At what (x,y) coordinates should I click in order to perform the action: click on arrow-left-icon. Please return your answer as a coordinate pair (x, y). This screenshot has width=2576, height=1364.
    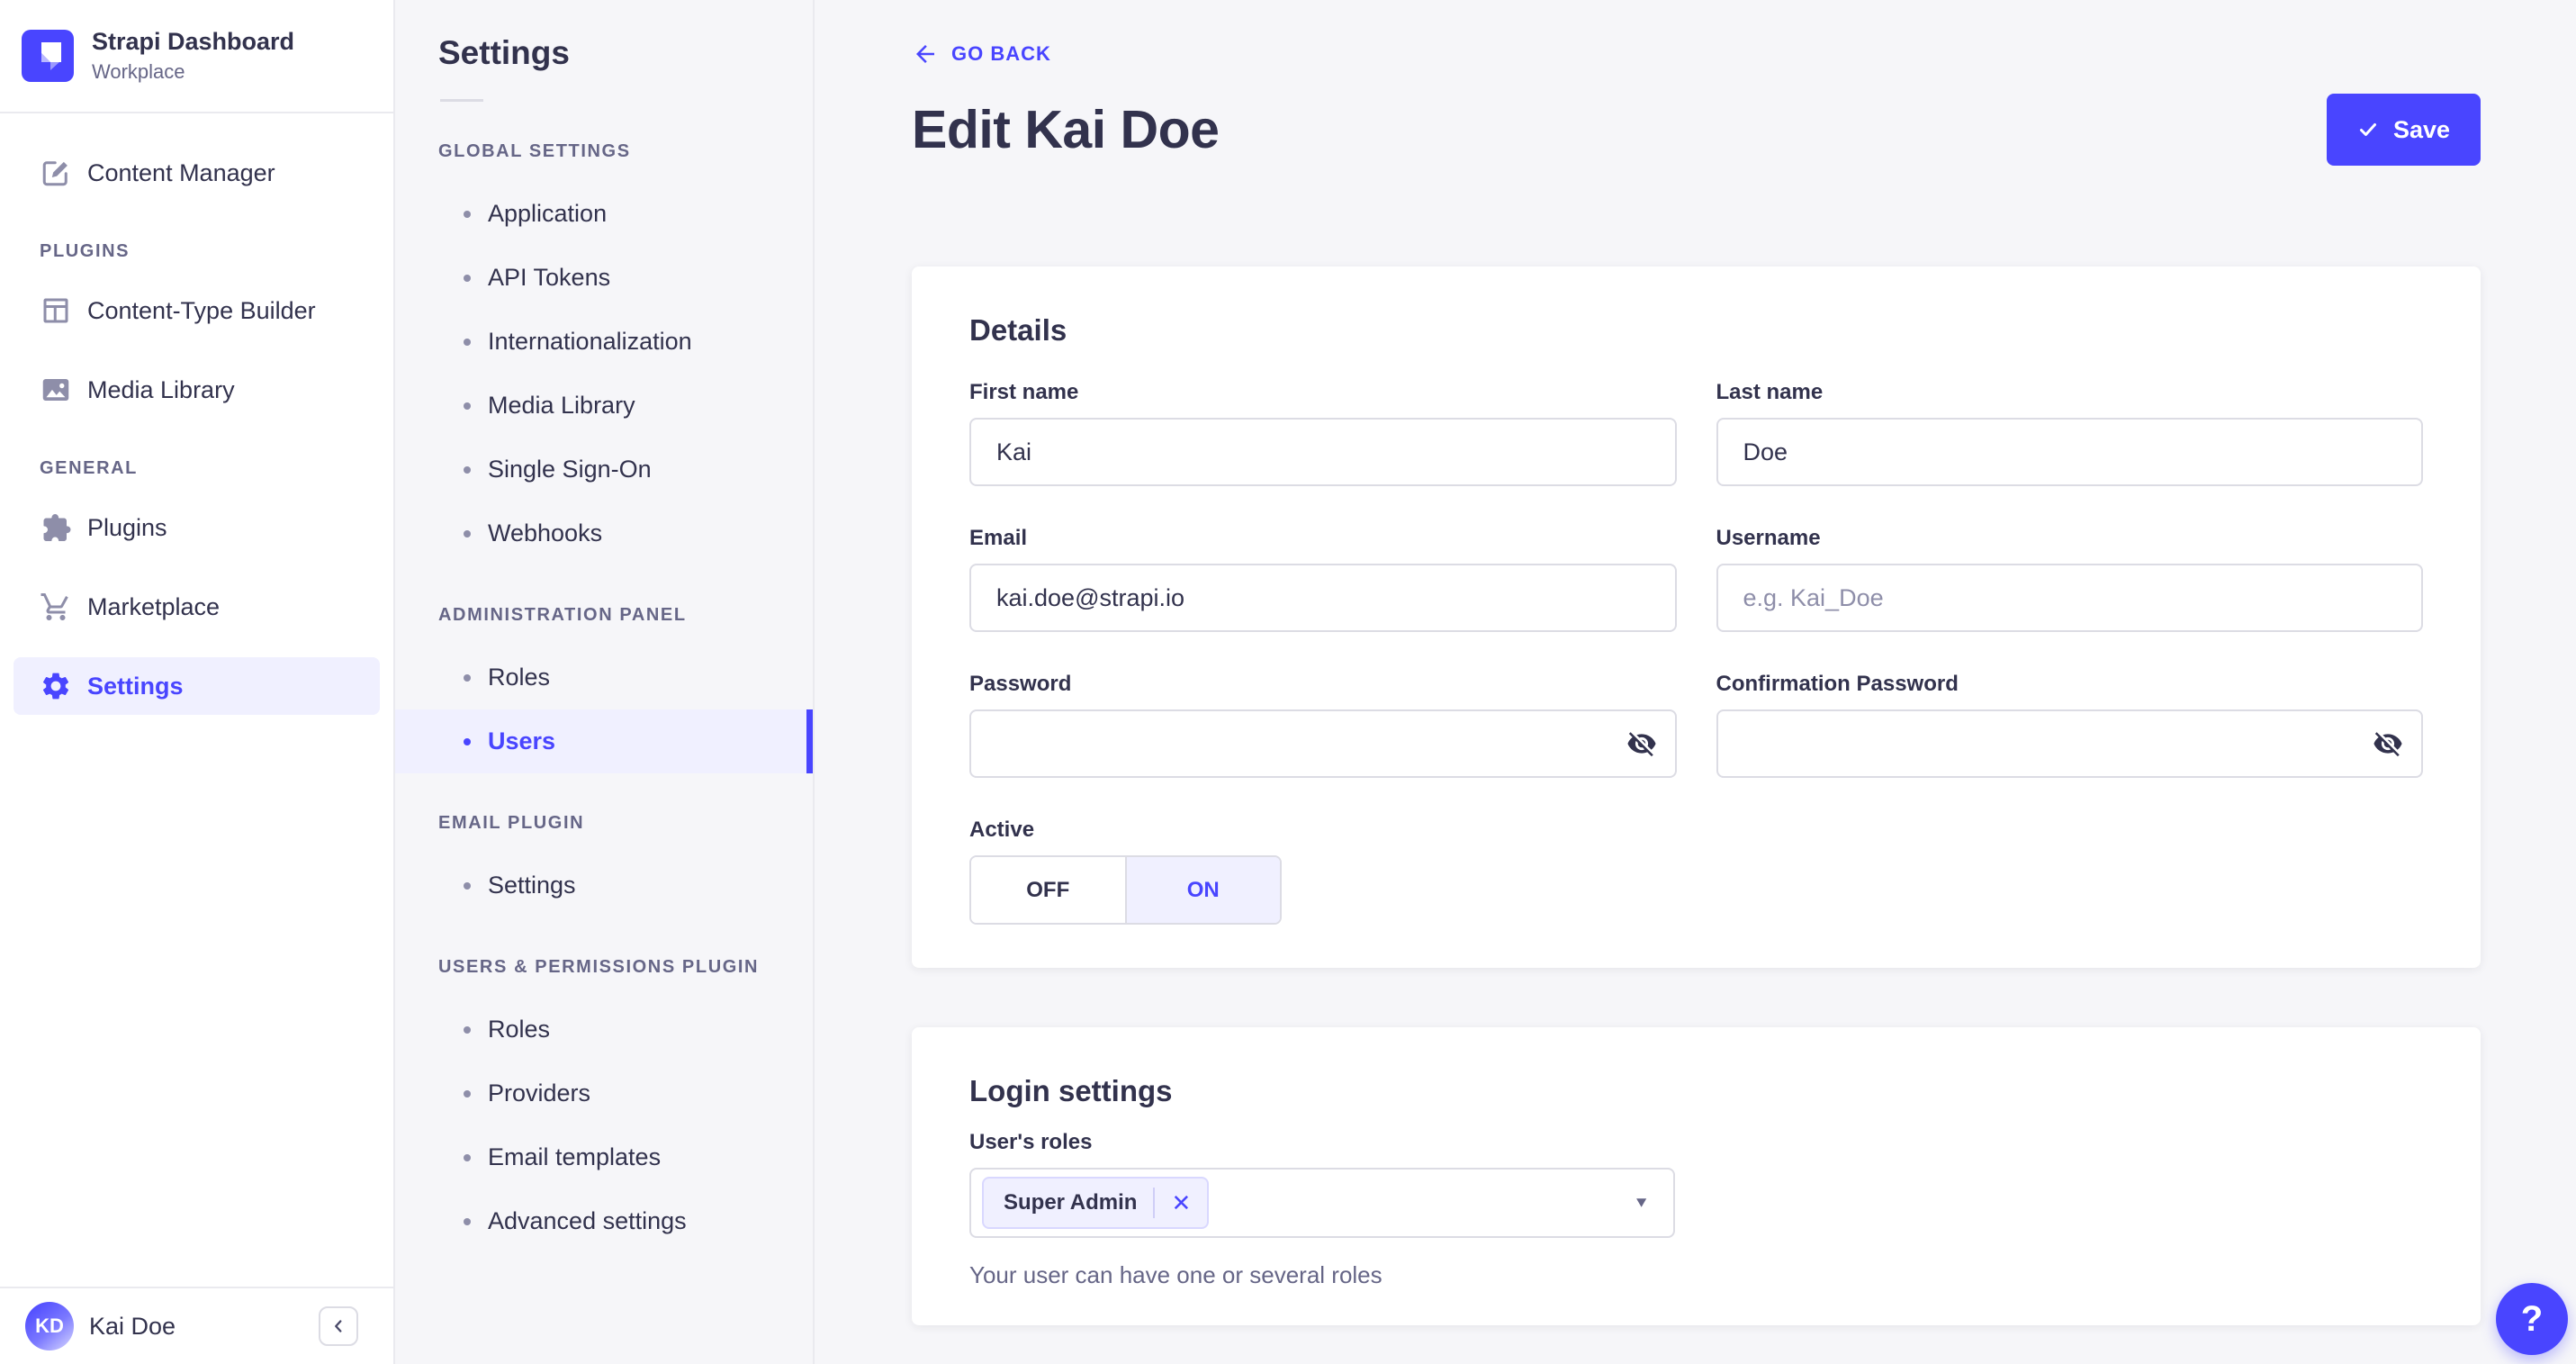
    Looking at the image, I should click on (925, 54).